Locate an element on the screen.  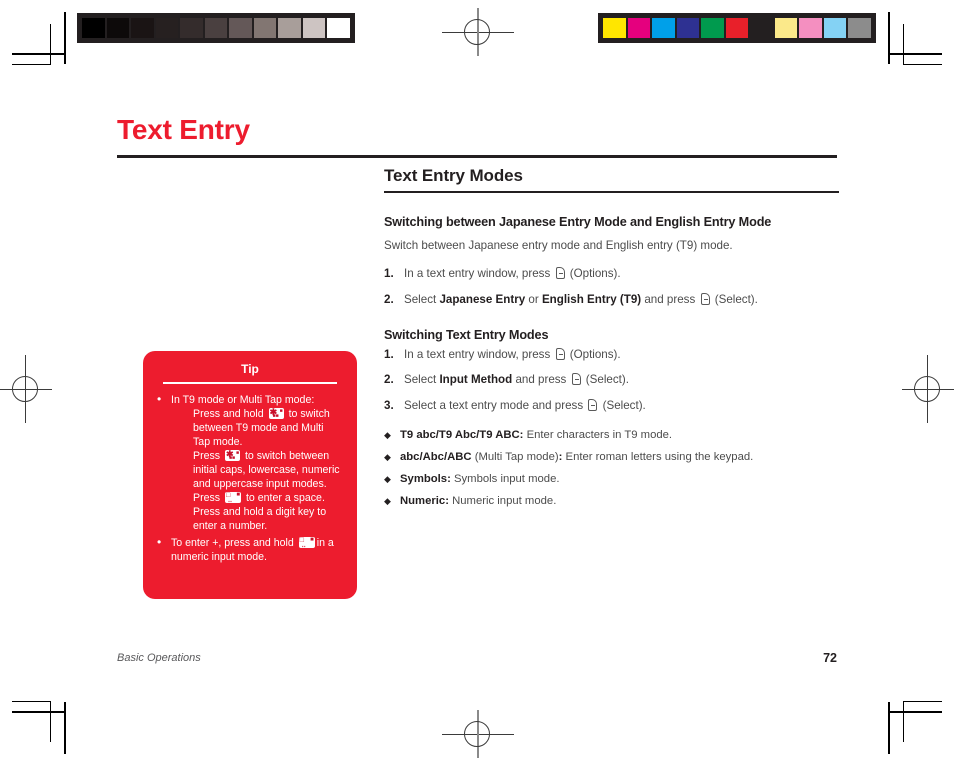
list-item-text: Symbols: Symbols input mode. is located at coordinates (480, 479).